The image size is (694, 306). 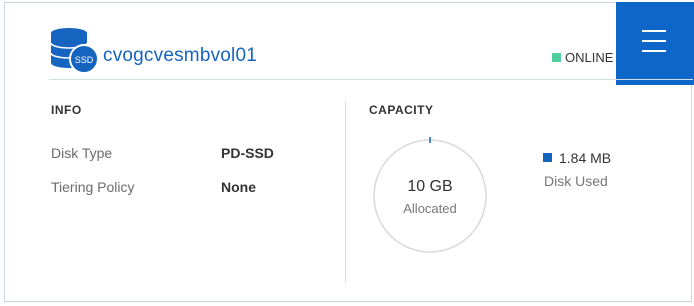 What do you see at coordinates (401, 110) in the screenshot?
I see `capacity-section-title: CAPACITY` at bounding box center [401, 110].